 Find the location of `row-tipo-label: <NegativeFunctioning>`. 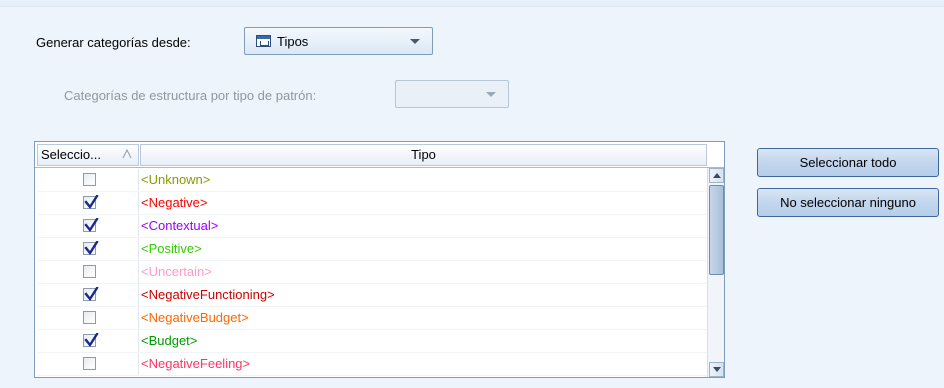

row-tipo-label: <NegativeFunctioning> is located at coordinates (423, 295).